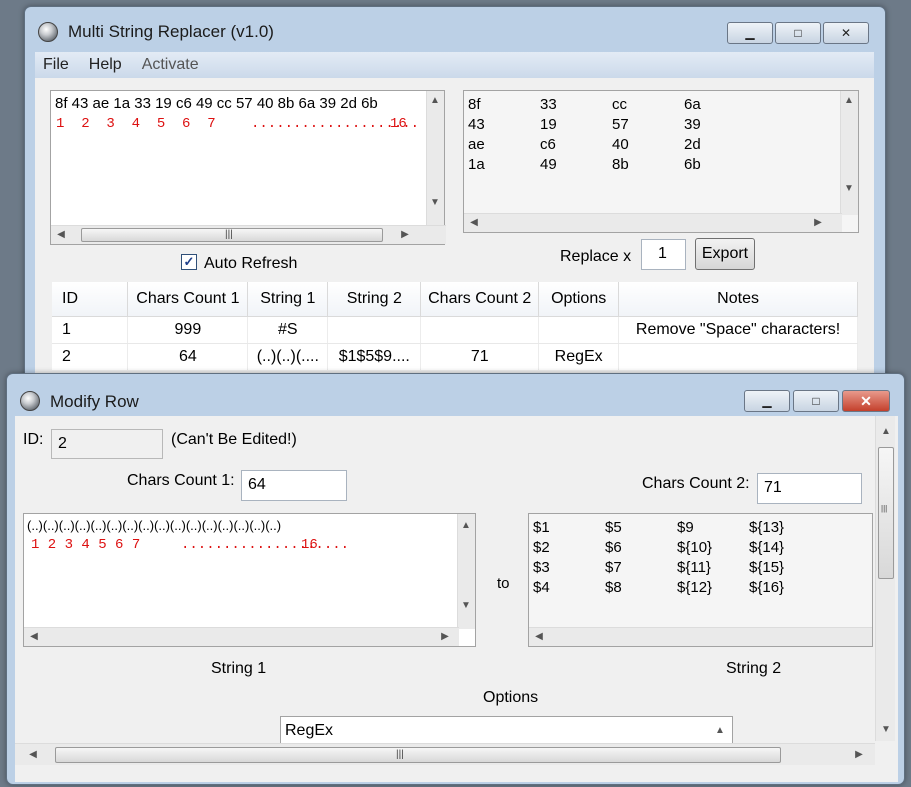 This screenshot has height=787, width=911. I want to click on output-hscrollbar: ◀ ▶, so click(653, 222).